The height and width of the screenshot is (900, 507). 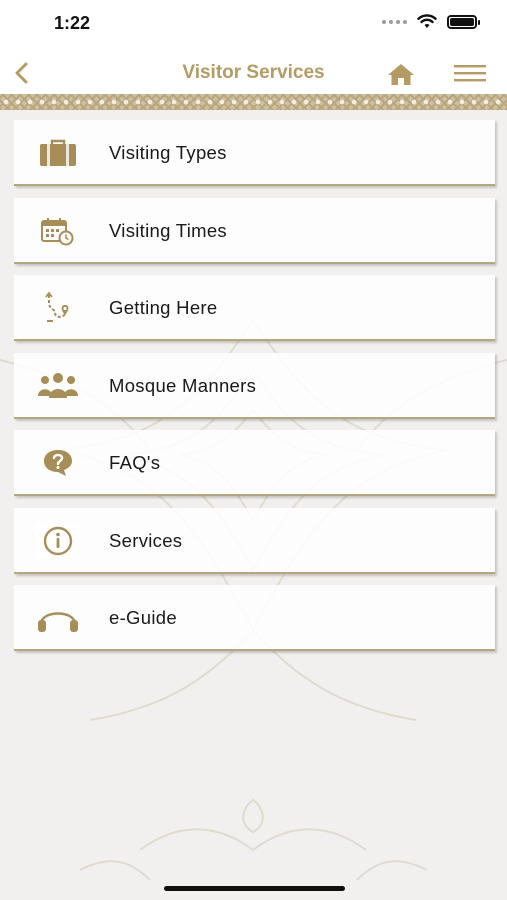 What do you see at coordinates (163, 307) in the screenshot?
I see `menu-item-label: Getting Here` at bounding box center [163, 307].